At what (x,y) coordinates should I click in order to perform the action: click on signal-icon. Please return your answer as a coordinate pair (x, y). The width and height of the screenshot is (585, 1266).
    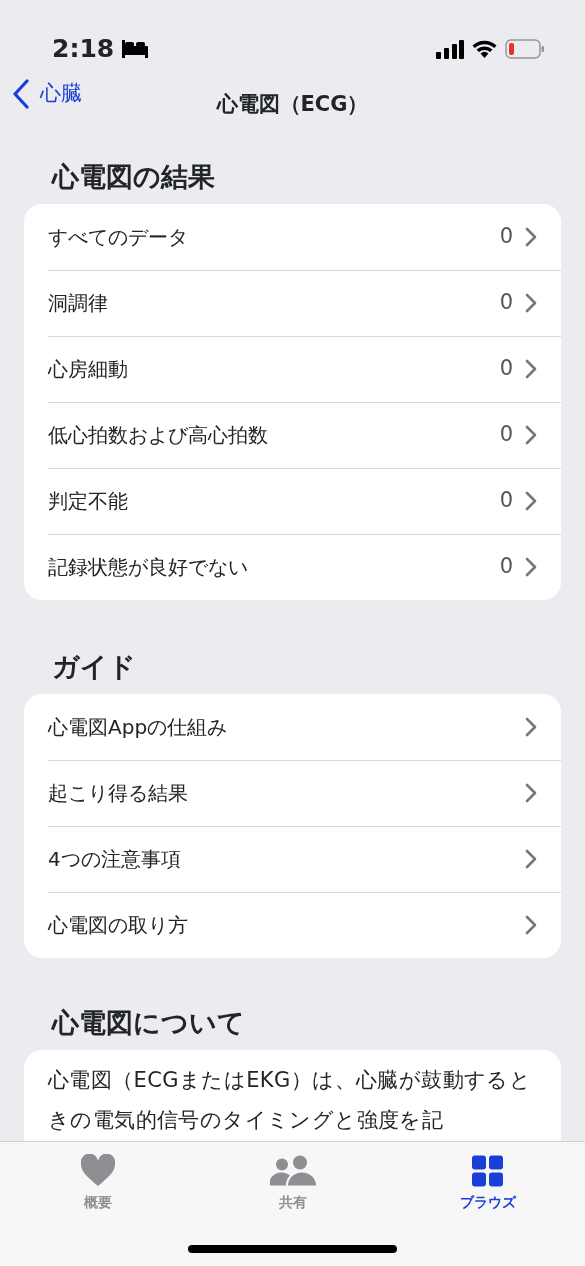
    Looking at the image, I should click on (450, 49).